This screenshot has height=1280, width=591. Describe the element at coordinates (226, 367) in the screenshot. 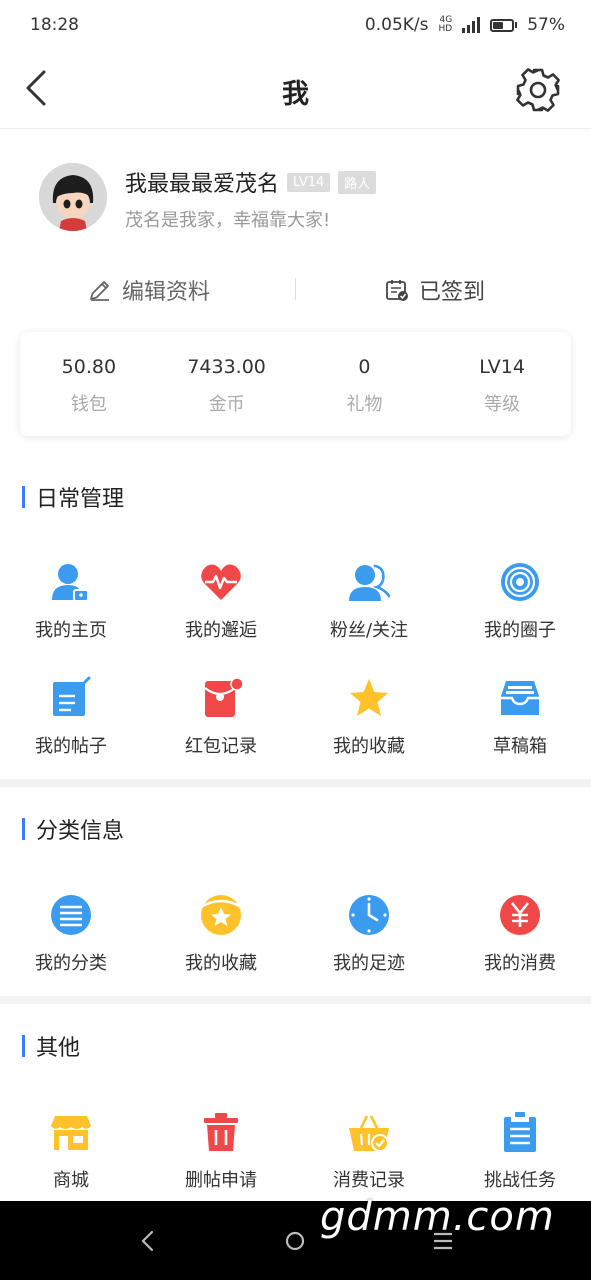

I see `stat-value: 7433.00` at that location.